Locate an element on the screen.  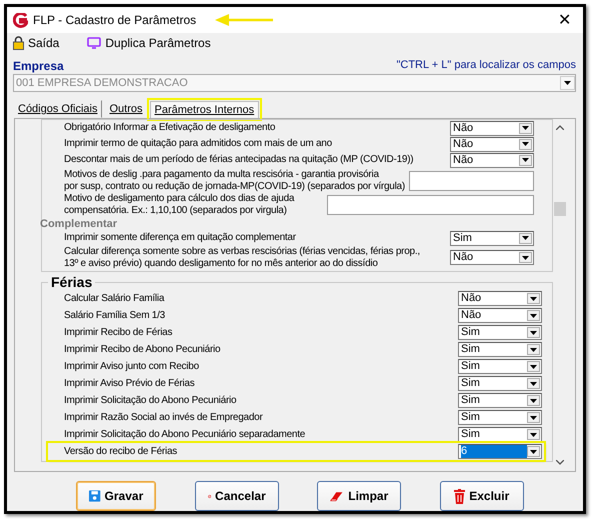
eraser-button: Limpar is located at coordinates (359, 496).